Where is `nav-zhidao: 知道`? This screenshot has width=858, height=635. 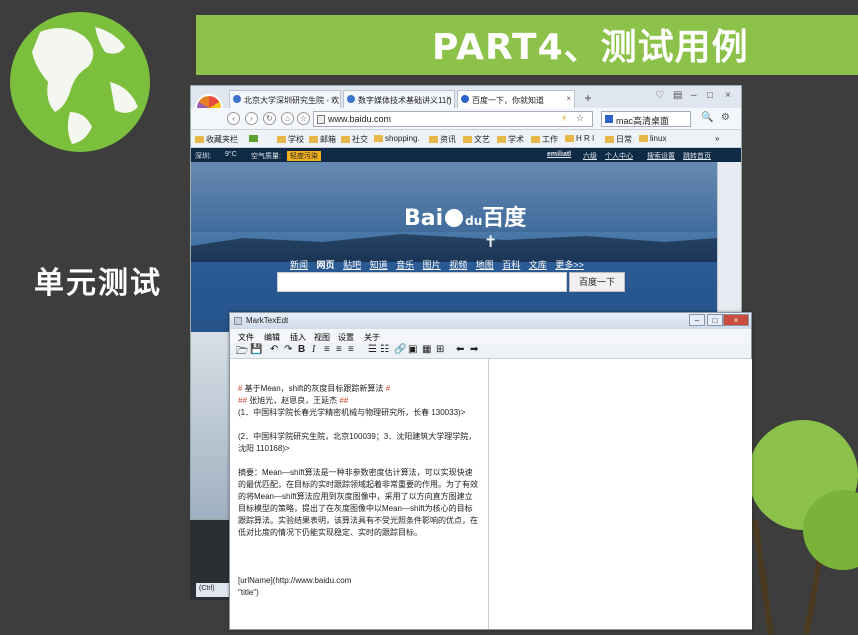 nav-zhidao: 知道 is located at coordinates (379, 265).